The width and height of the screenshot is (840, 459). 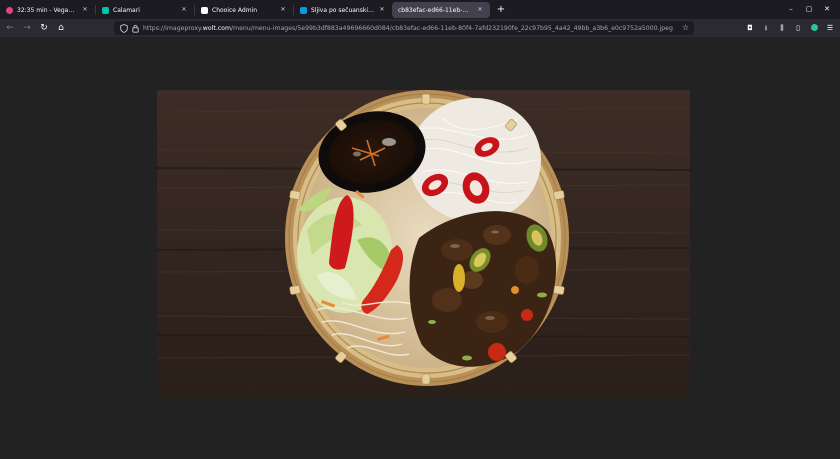 I want to click on sidebar-icon: ▯, so click(x=798, y=28).